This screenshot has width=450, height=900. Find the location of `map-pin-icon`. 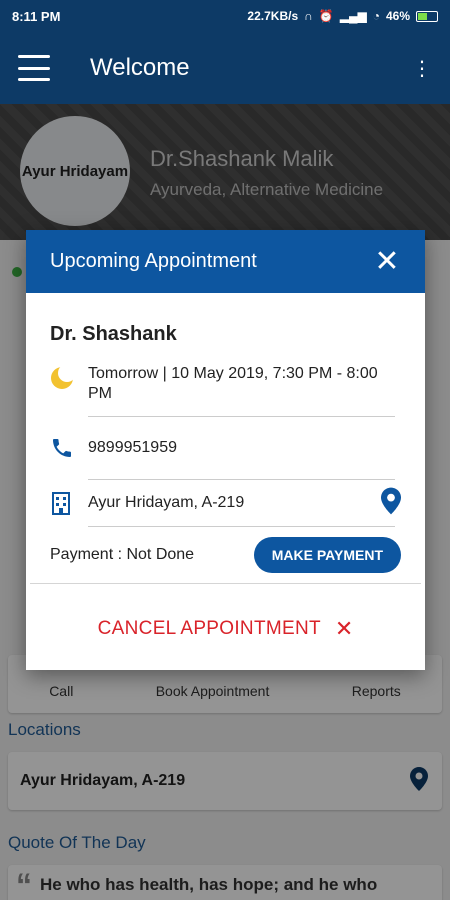

map-pin-icon is located at coordinates (391, 503).